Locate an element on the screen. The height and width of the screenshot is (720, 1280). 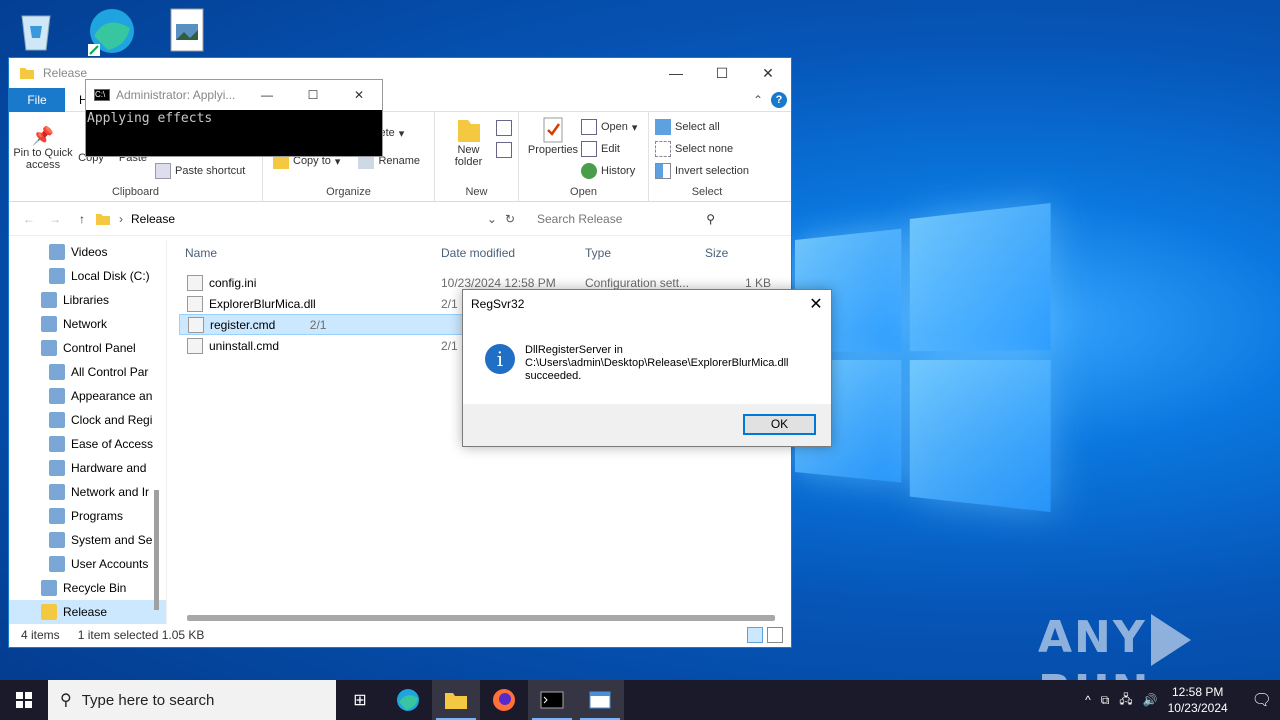
properties-icon is located at coordinates (553, 130).